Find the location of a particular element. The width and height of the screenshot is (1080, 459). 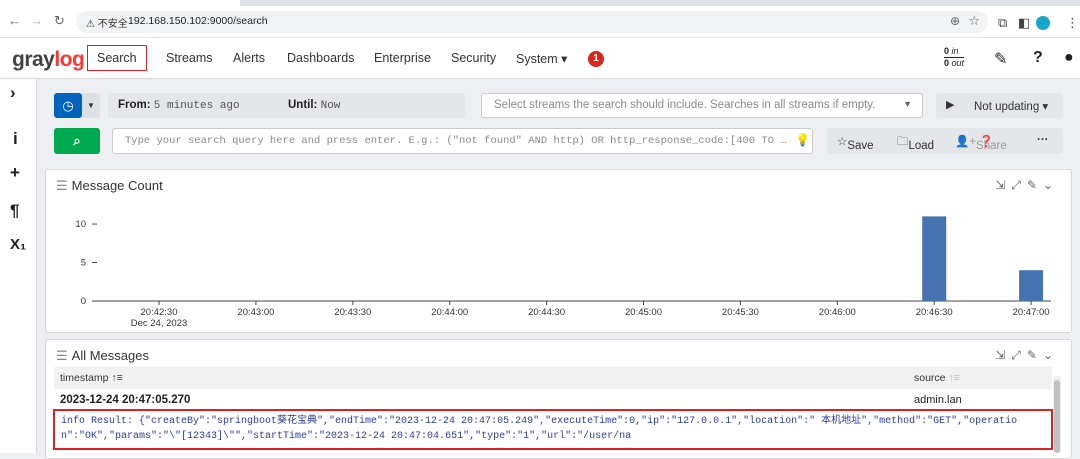

reload-icon: ↻ is located at coordinates (59, 21).